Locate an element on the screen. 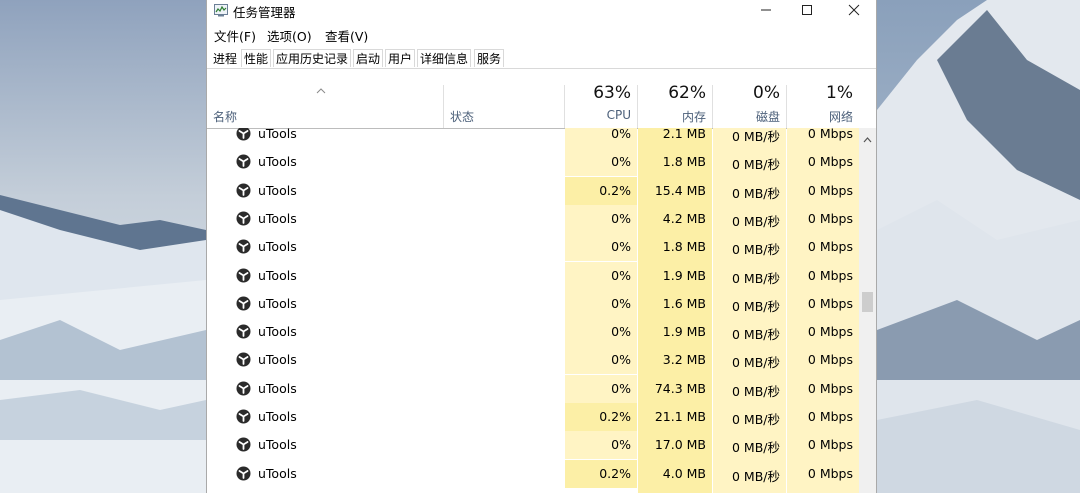 This screenshot has height=493, width=1080. process-row: uTools 0% 1.6 MB 0 MB/秒 0 Mbps is located at coordinates (533, 303).